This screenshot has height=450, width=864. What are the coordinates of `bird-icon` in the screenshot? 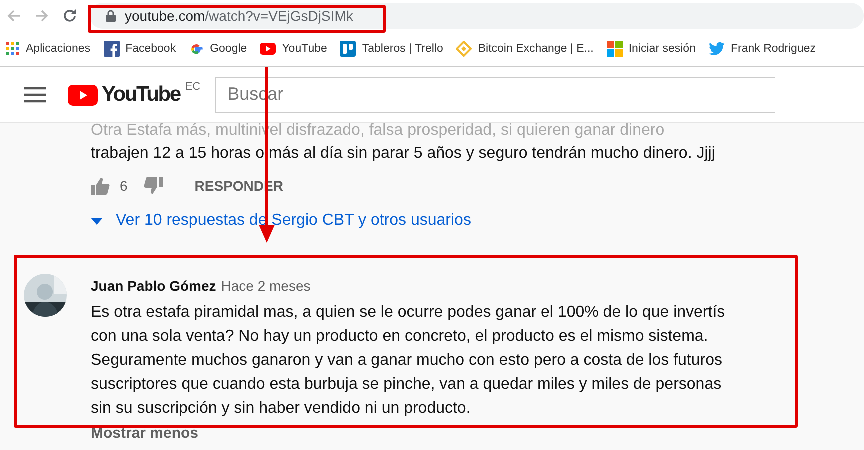 It's located at (716, 49).